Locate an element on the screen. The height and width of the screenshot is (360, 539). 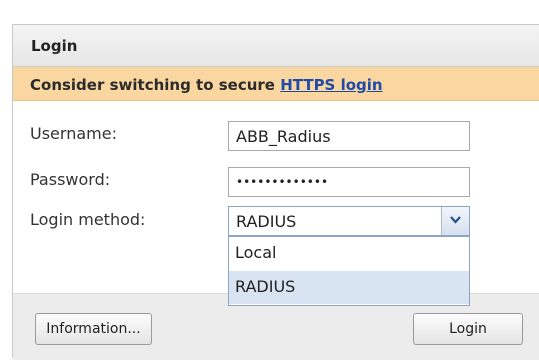
notice-text: Consider switching to secure HTTPS login is located at coordinates (206, 85).